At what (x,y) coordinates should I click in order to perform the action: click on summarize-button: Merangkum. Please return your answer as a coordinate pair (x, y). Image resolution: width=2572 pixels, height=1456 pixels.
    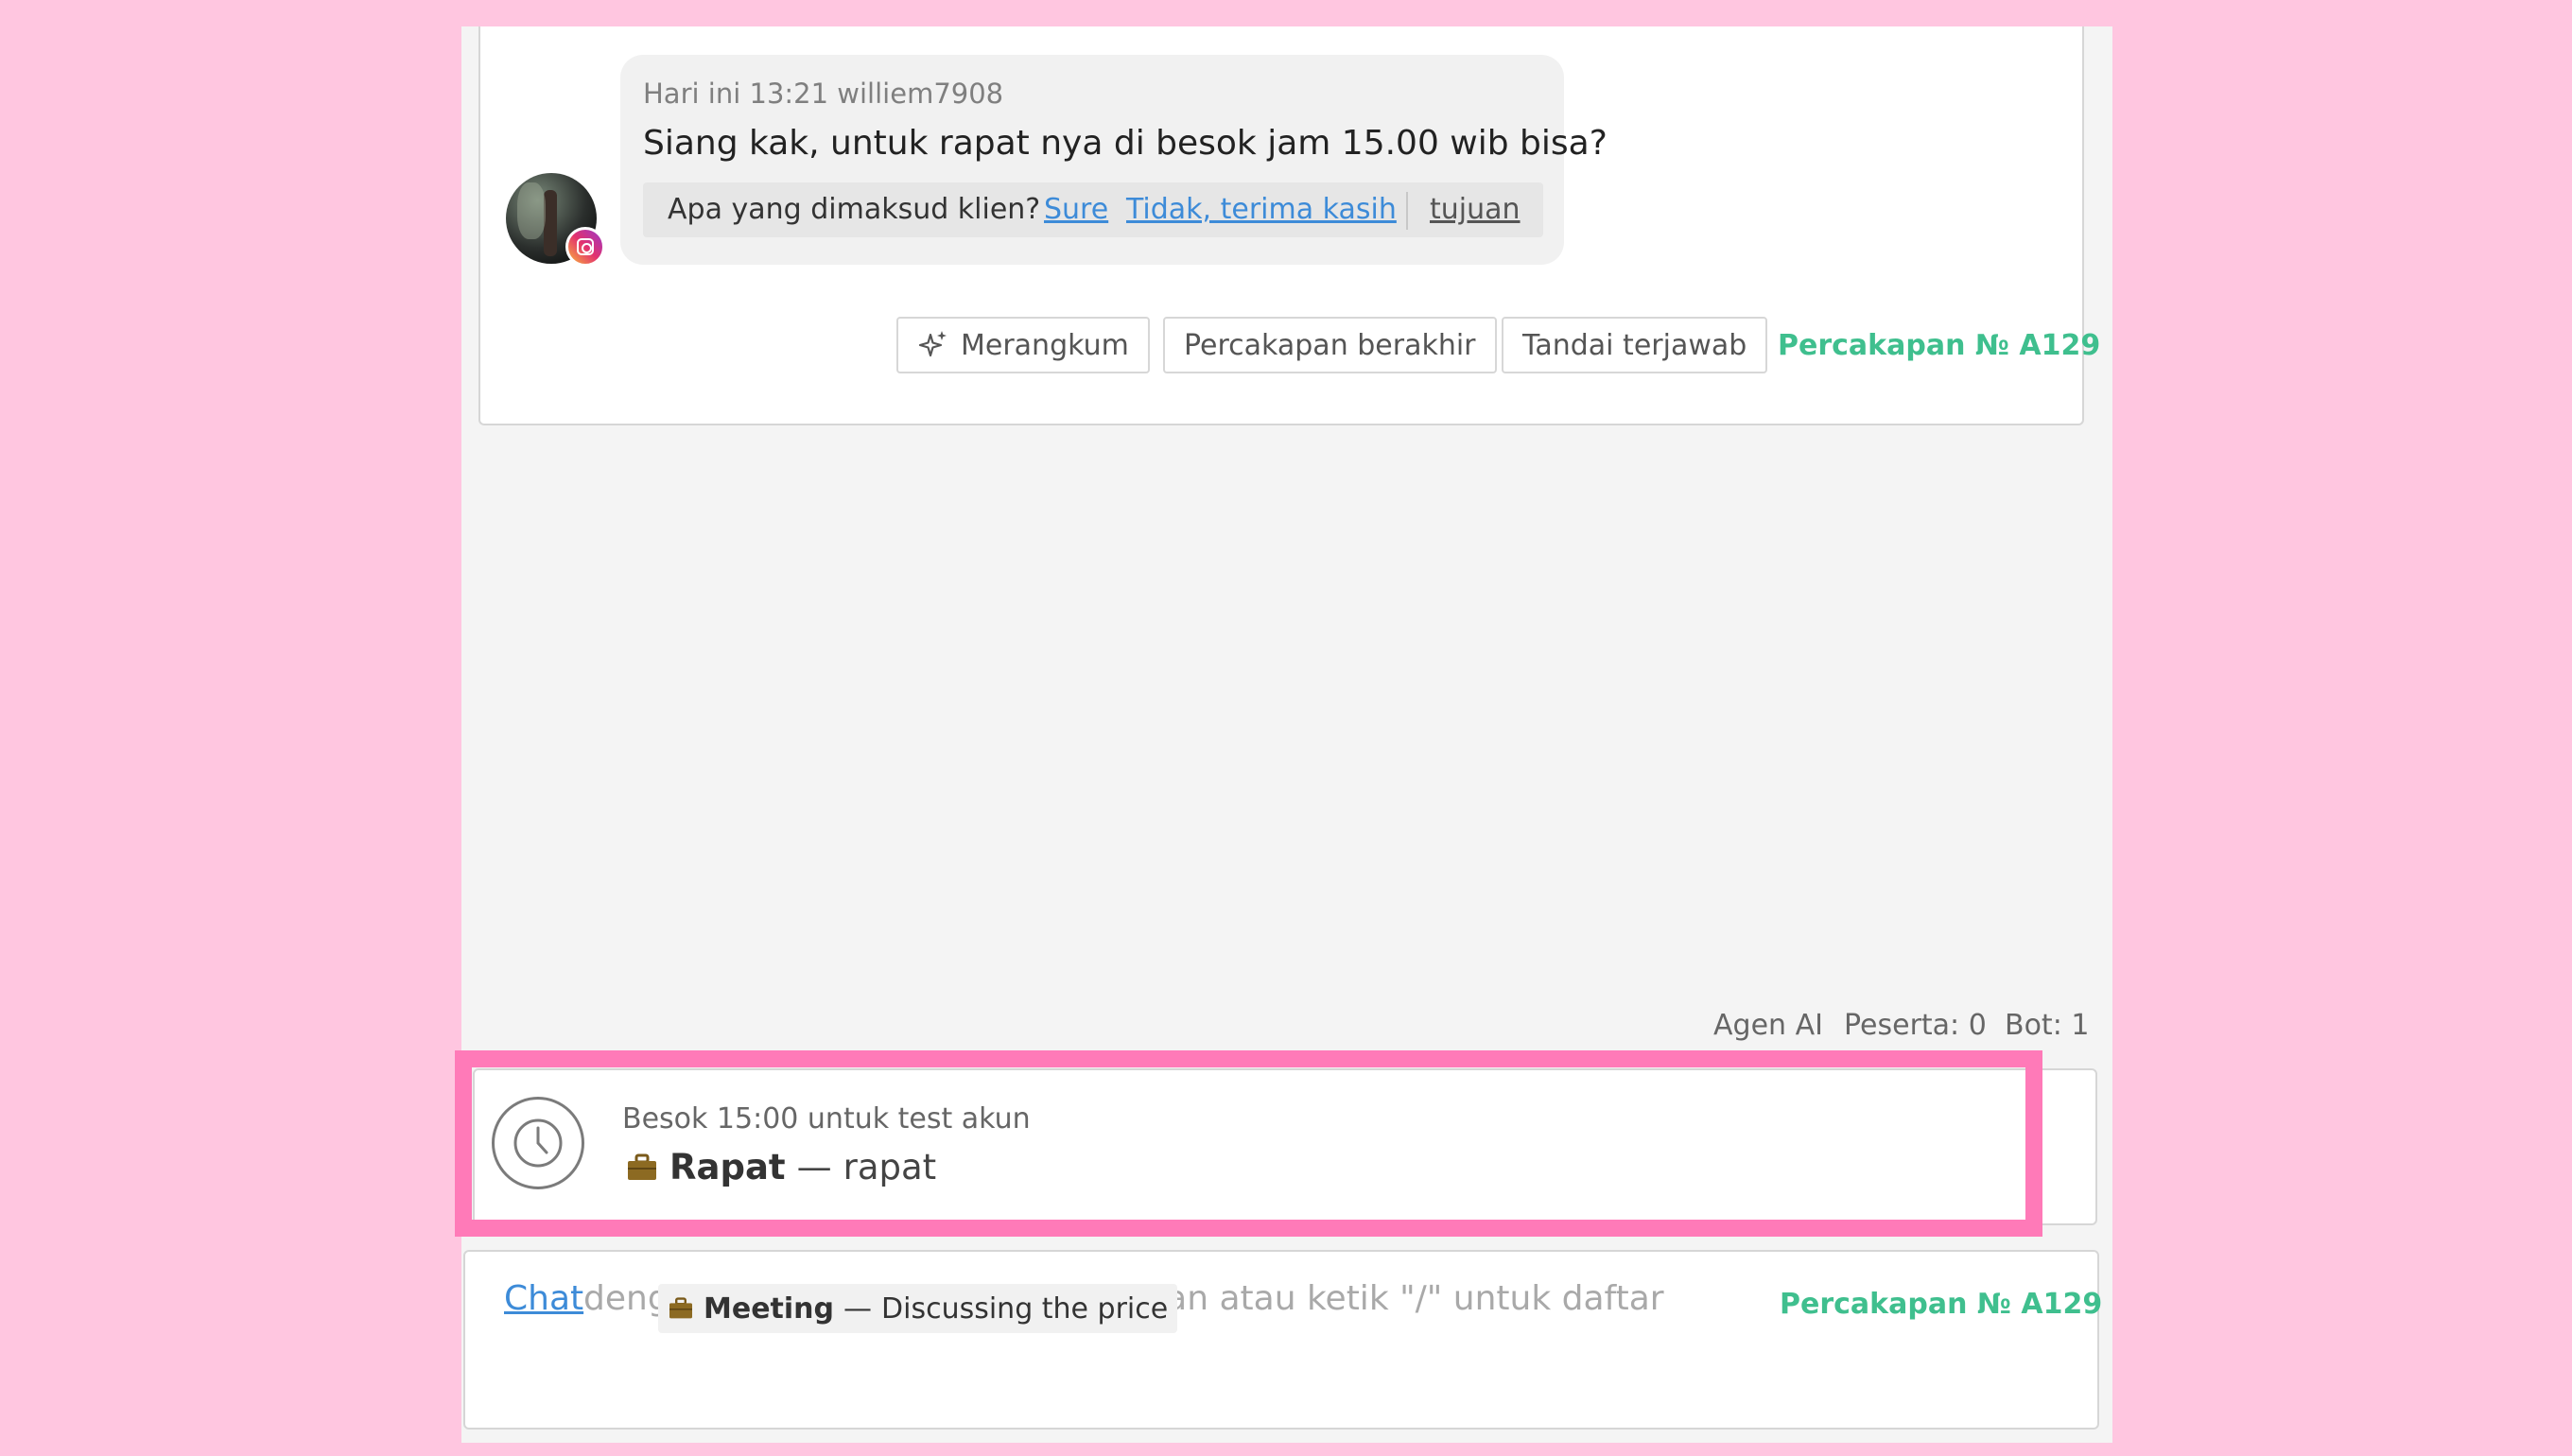
    Looking at the image, I should click on (1023, 345).